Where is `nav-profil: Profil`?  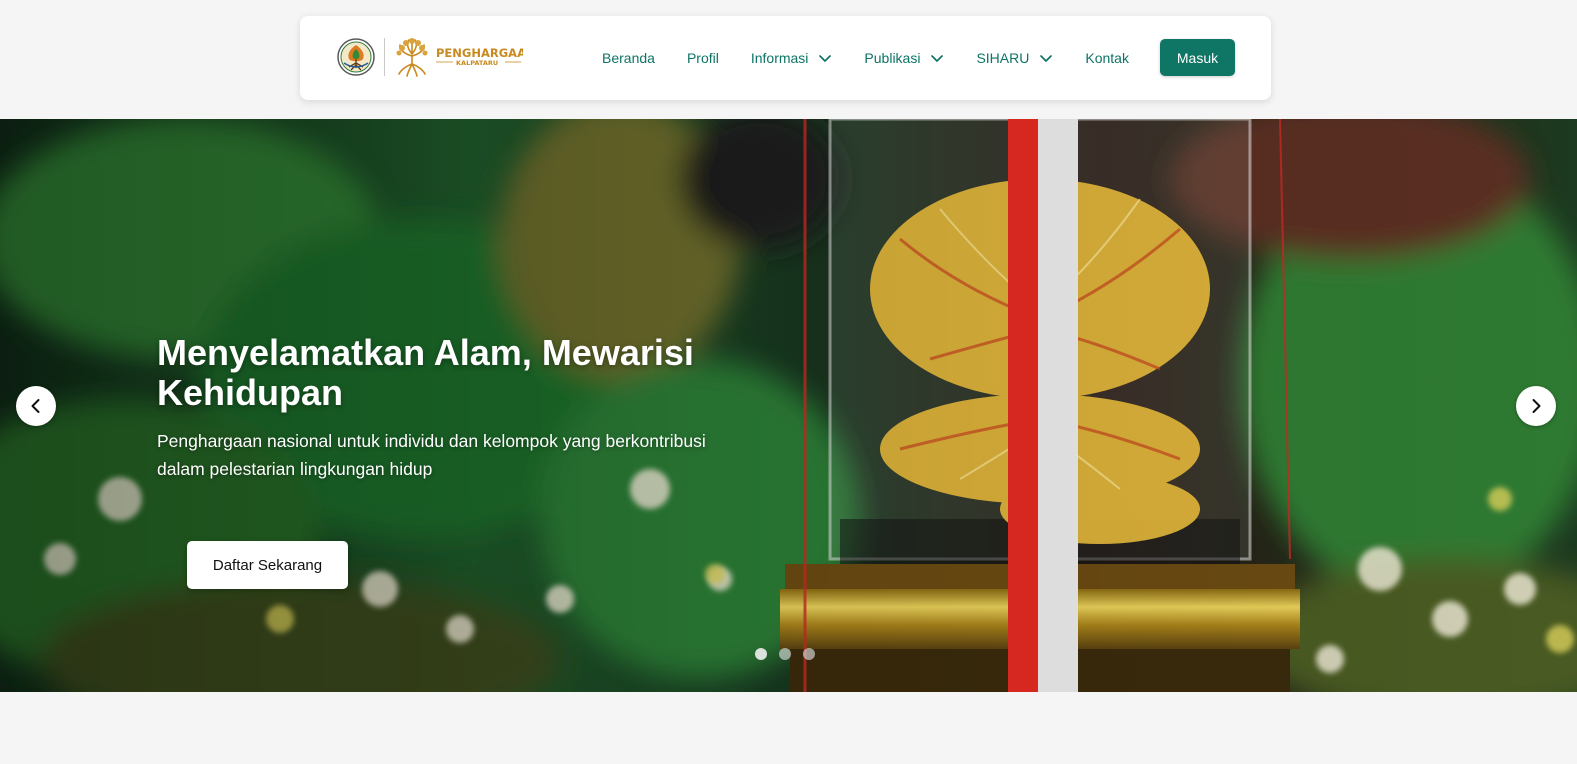 nav-profil: Profil is located at coordinates (703, 58).